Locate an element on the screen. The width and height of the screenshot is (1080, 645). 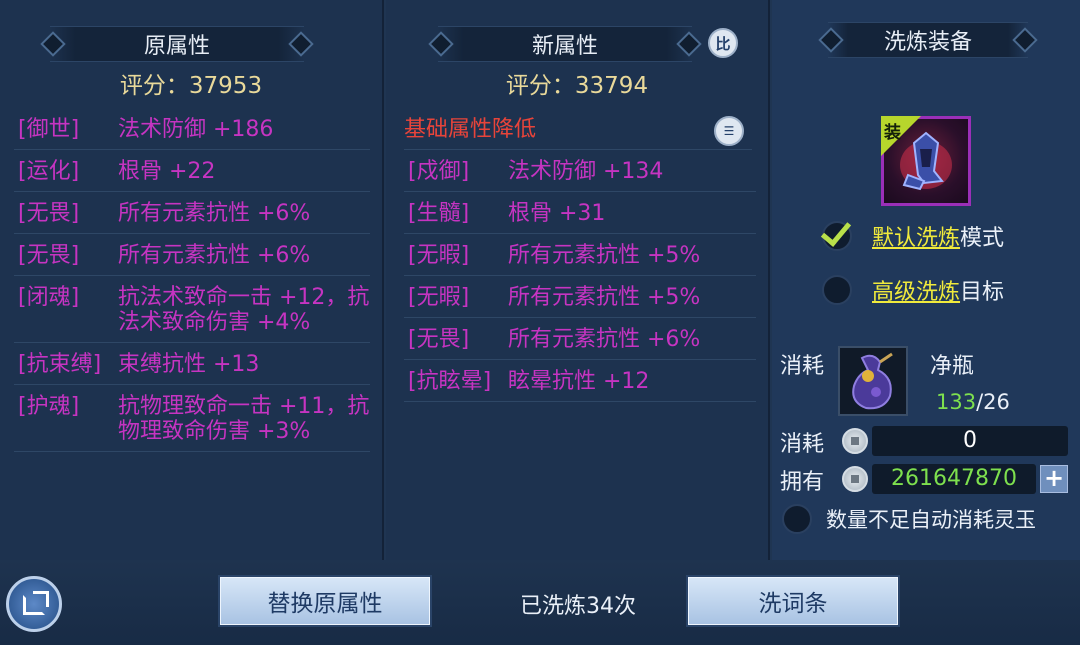
default-mode-radio is located at coordinates (836, 233).